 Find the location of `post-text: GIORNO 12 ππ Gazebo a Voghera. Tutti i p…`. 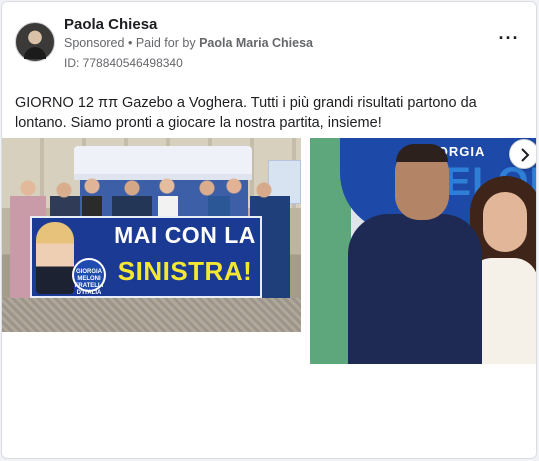

post-text: GIORNO 12 ππ Gazebo a Voghera. Tutti i p… is located at coordinates (246, 113).